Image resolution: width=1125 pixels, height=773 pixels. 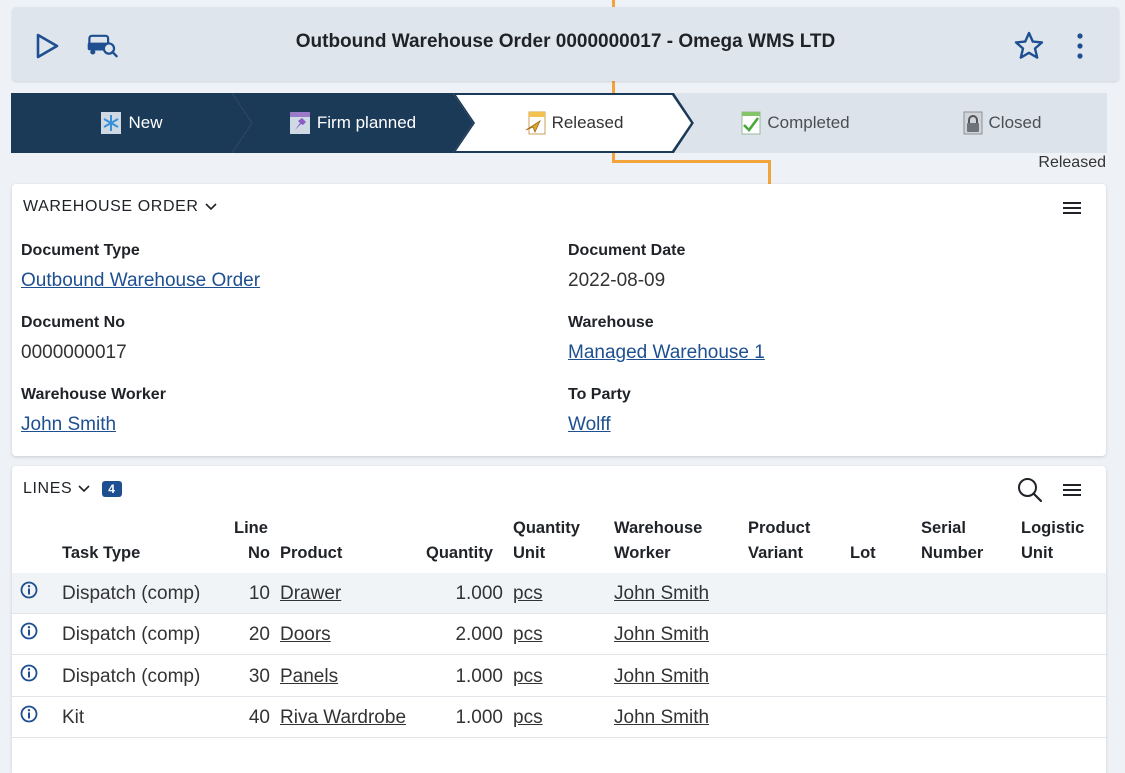 What do you see at coordinates (310, 593) in the screenshot?
I see `product-link: Drawer` at bounding box center [310, 593].